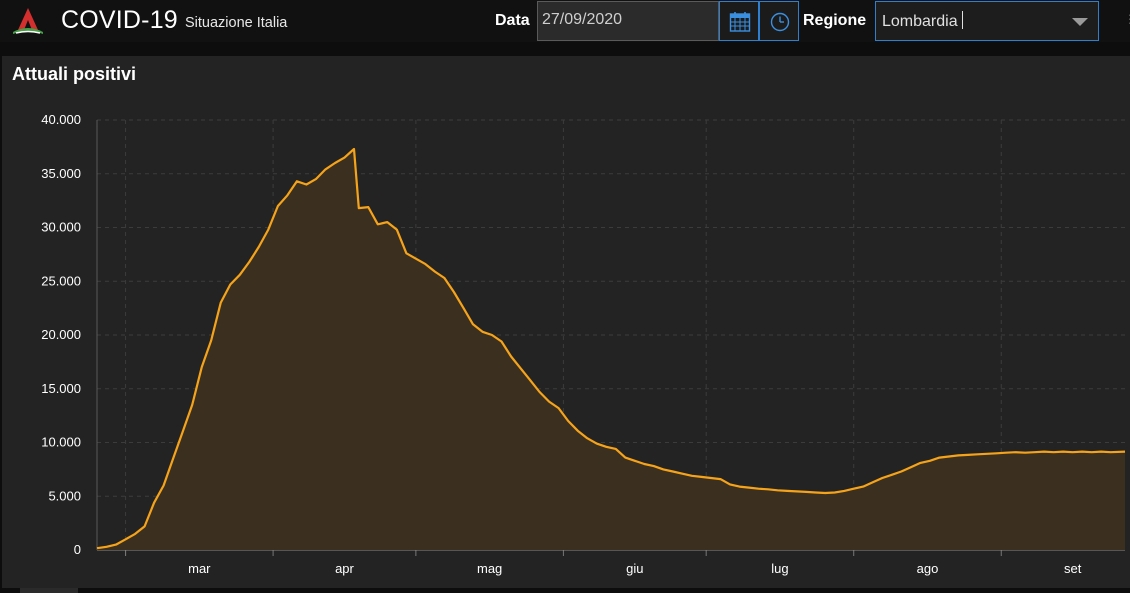 Image resolution: width=1130 pixels, height=593 pixels. I want to click on region-label: Regione, so click(835, 20).